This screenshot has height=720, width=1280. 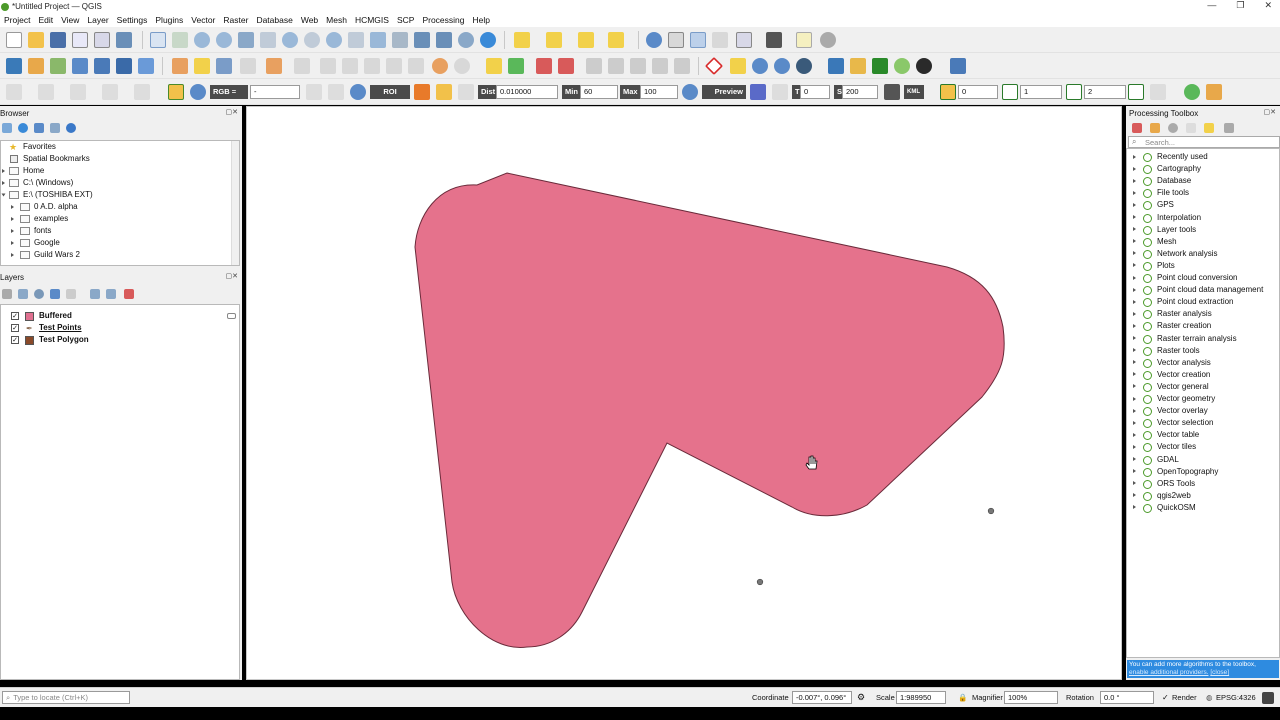 What do you see at coordinates (1203, 230) in the screenshot?
I see `processing-item: Layer tools` at bounding box center [1203, 230].